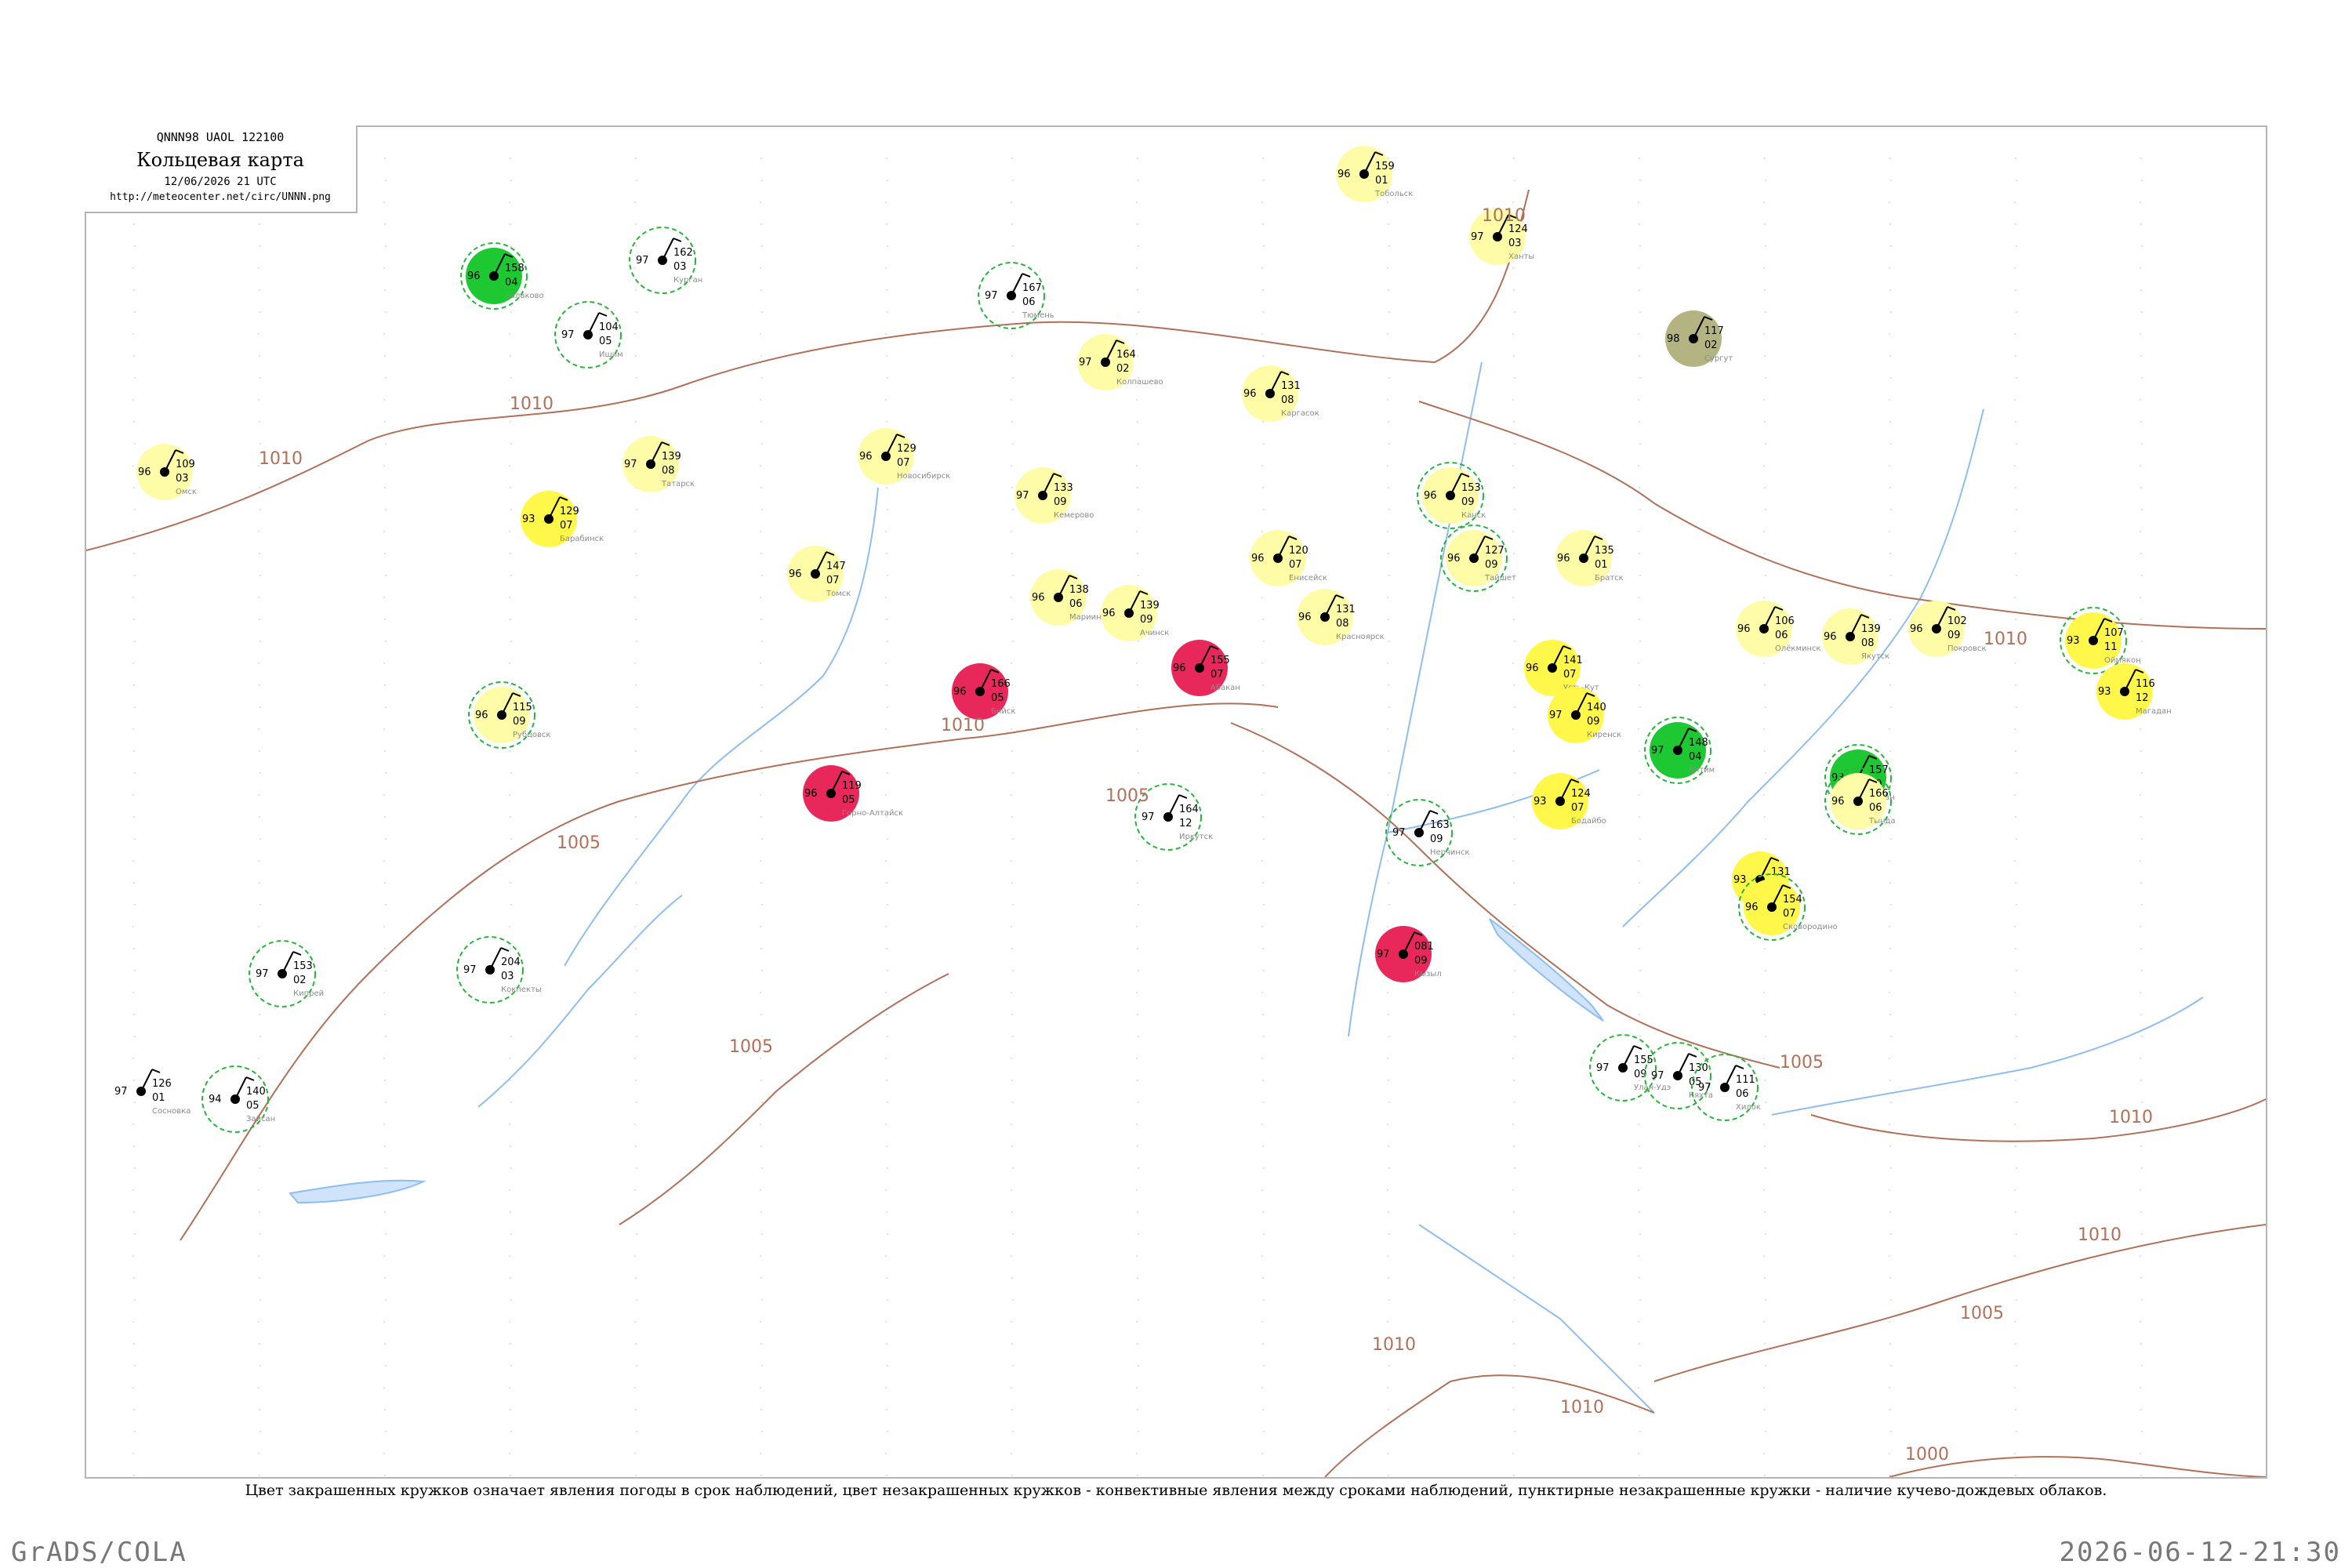  I want to click on station-38: 166 96 05 Бийск, so click(984, 691).